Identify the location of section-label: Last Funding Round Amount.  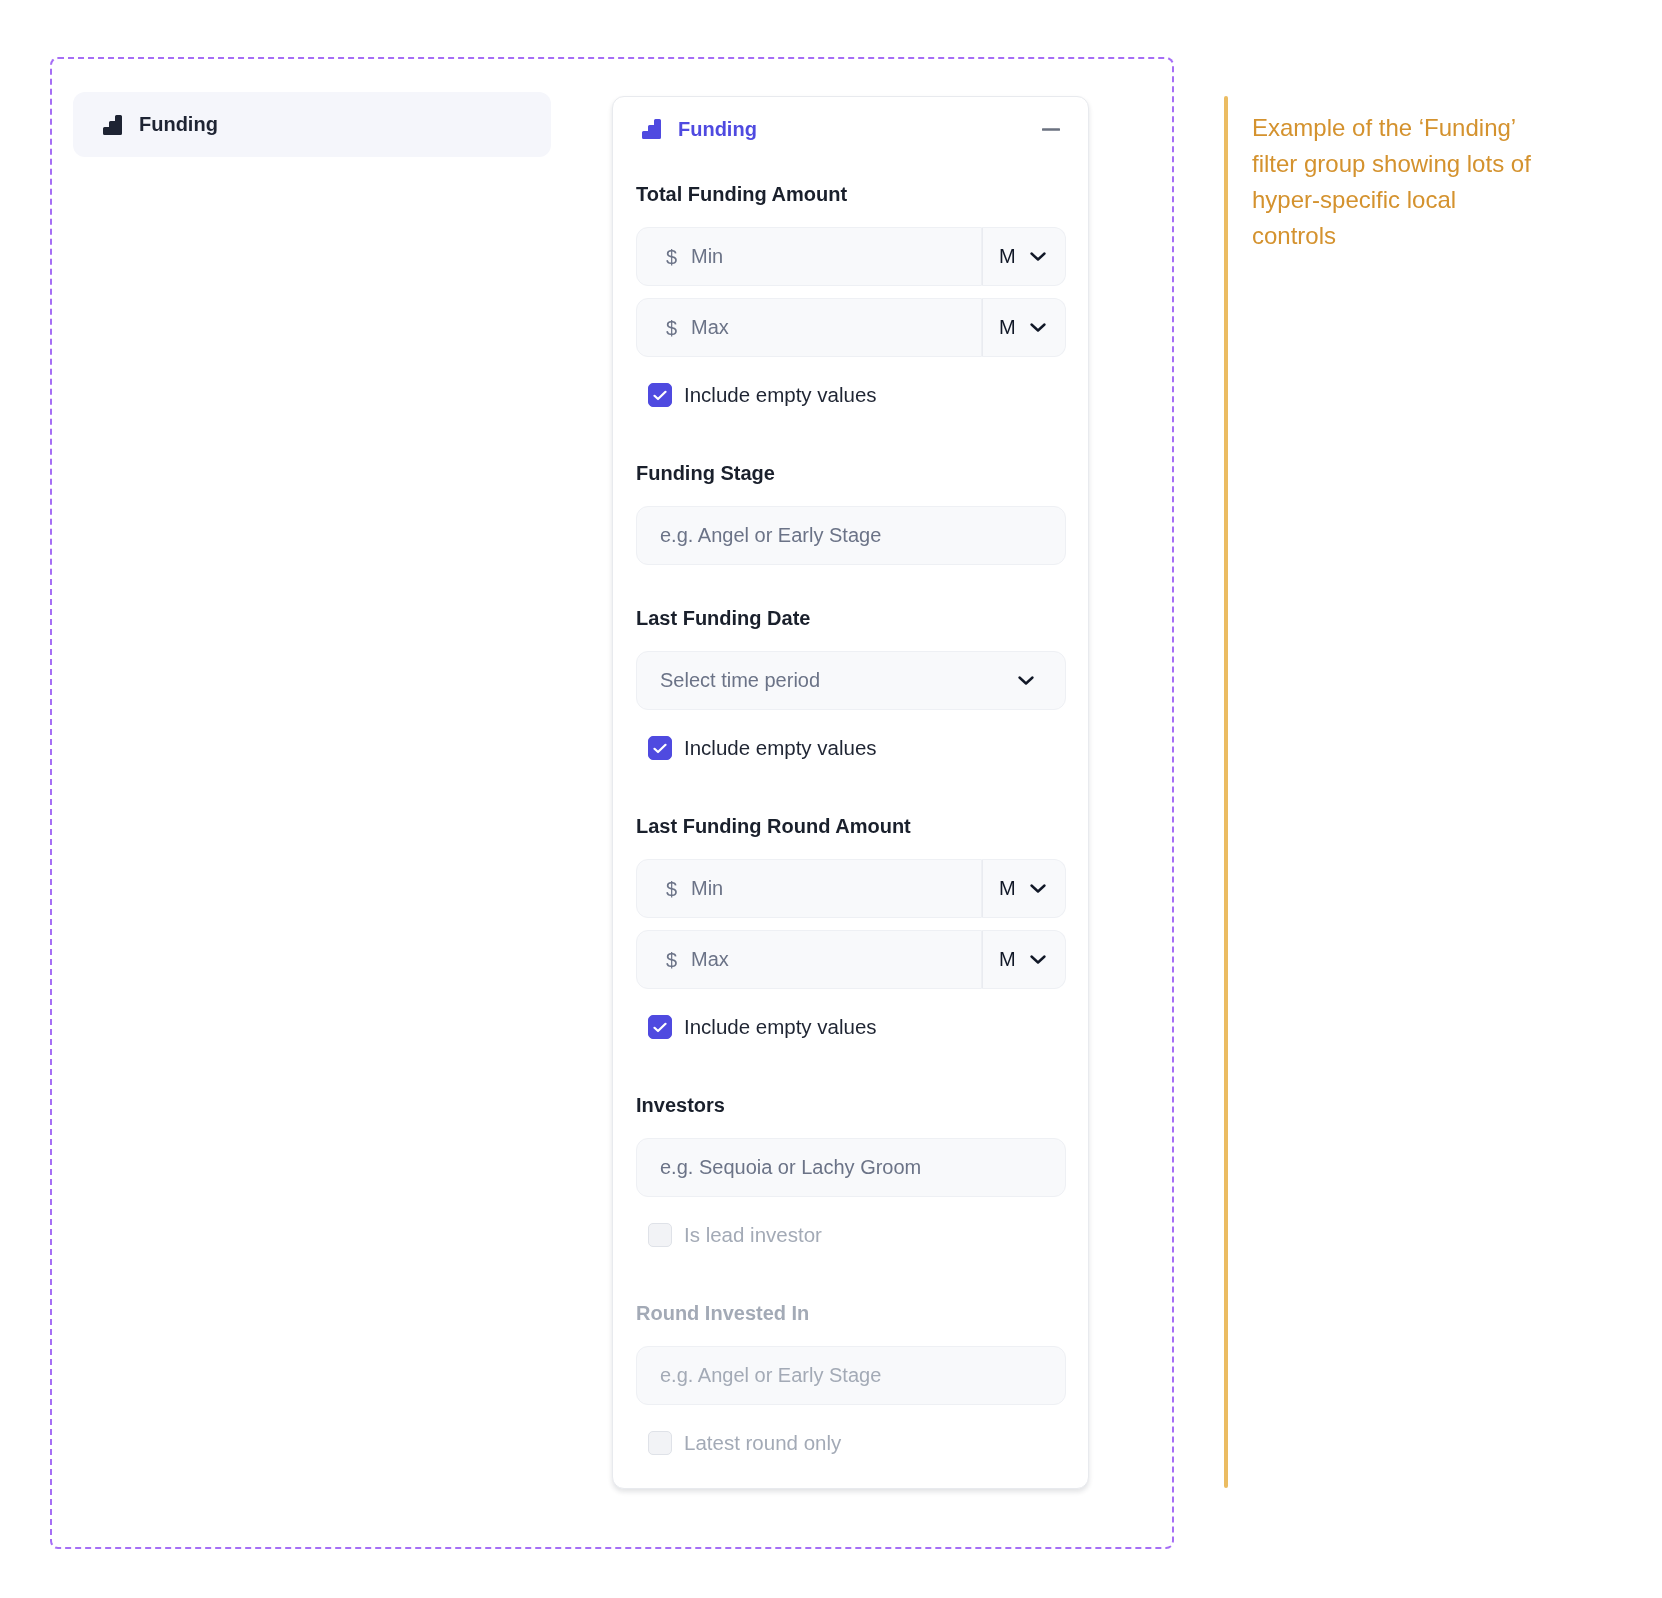
(774, 826).